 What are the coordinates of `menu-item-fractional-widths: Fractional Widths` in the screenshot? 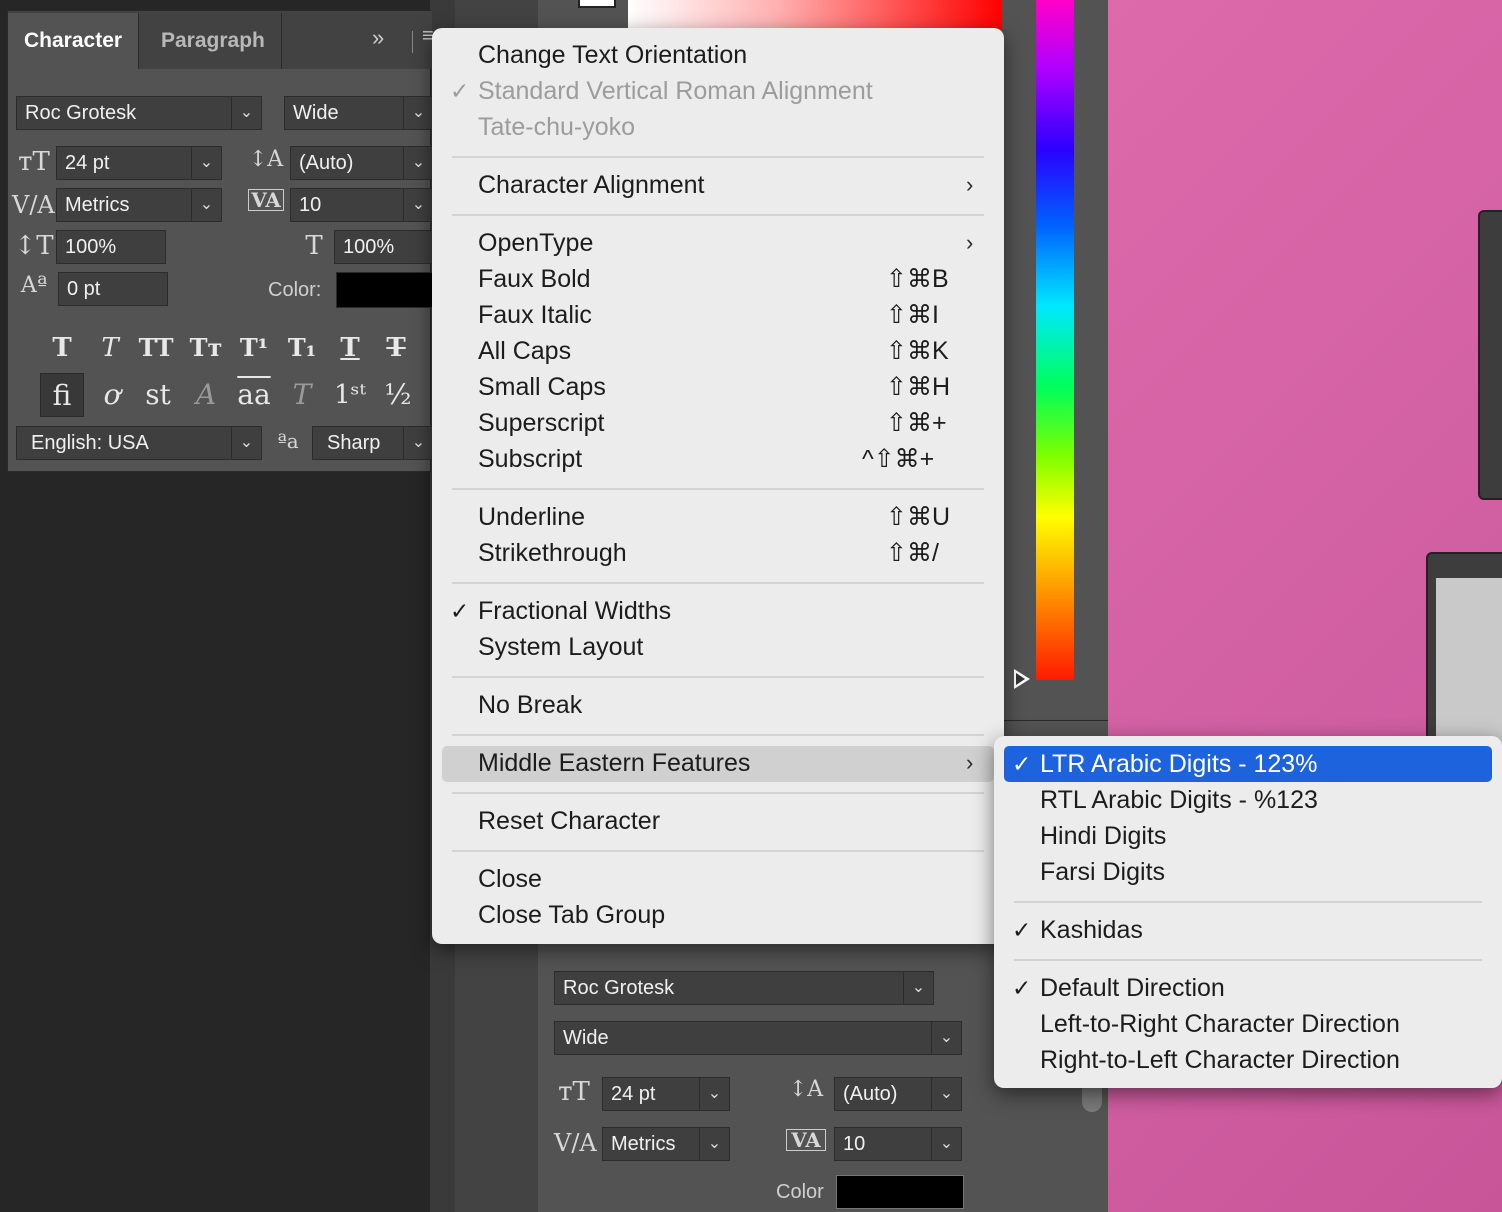 It's located at (574, 611).